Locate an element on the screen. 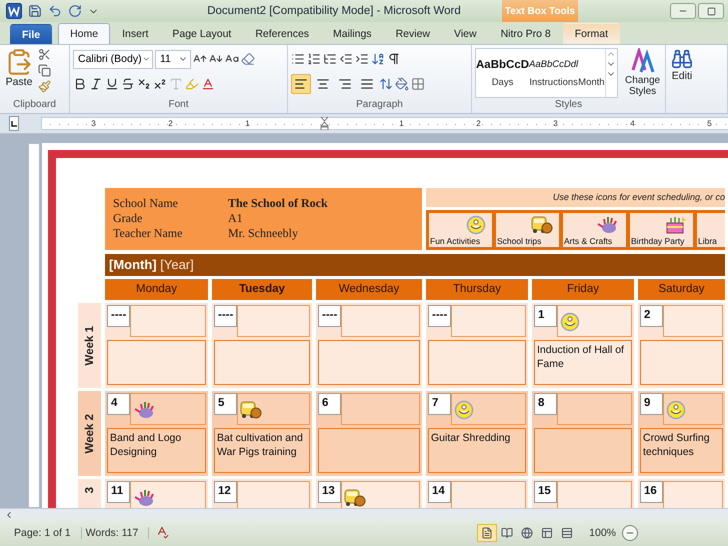 Image resolution: width=728 pixels, height=546 pixels. align-left-icon is located at coordinates (301, 84).